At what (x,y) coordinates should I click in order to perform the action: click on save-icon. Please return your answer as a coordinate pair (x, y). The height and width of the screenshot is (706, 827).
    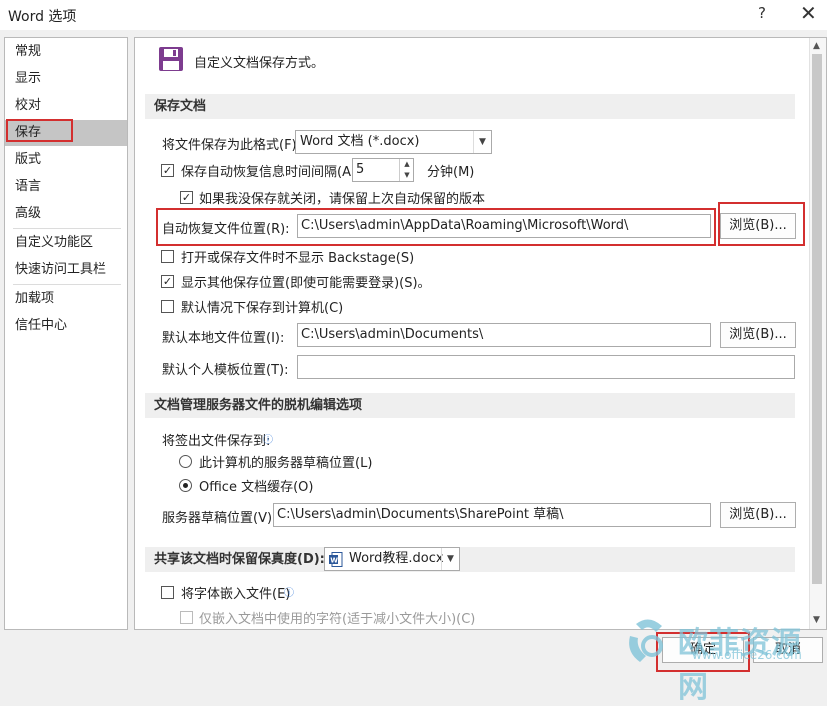
    Looking at the image, I should click on (171, 59).